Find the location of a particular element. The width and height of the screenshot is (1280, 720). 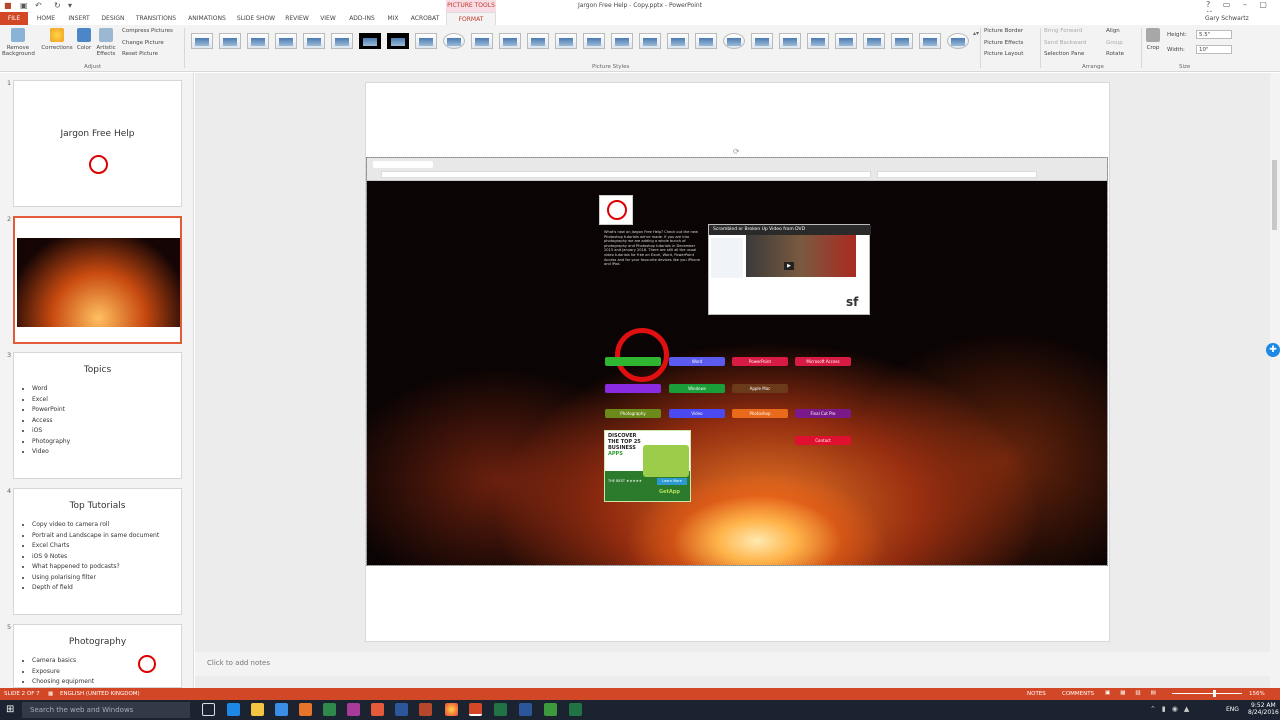

onenote-icon is located at coordinates (353, 709).